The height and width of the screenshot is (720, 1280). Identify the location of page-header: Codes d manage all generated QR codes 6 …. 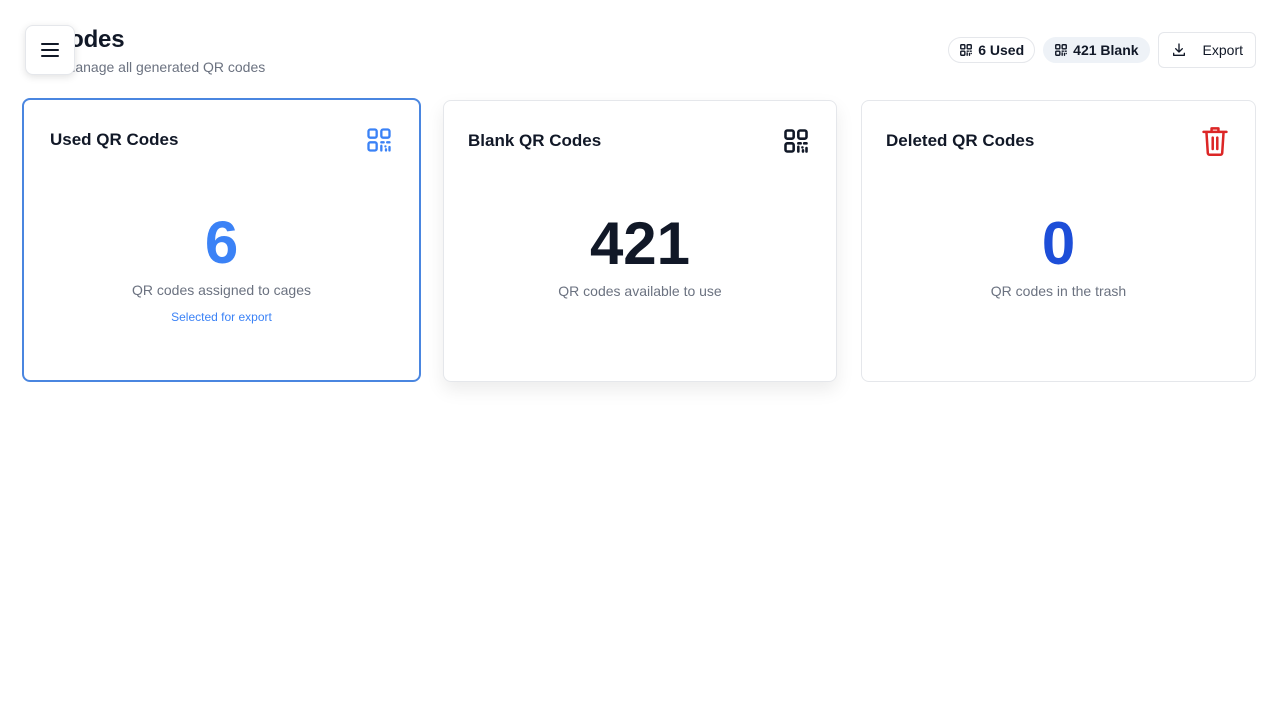
(640, 45).